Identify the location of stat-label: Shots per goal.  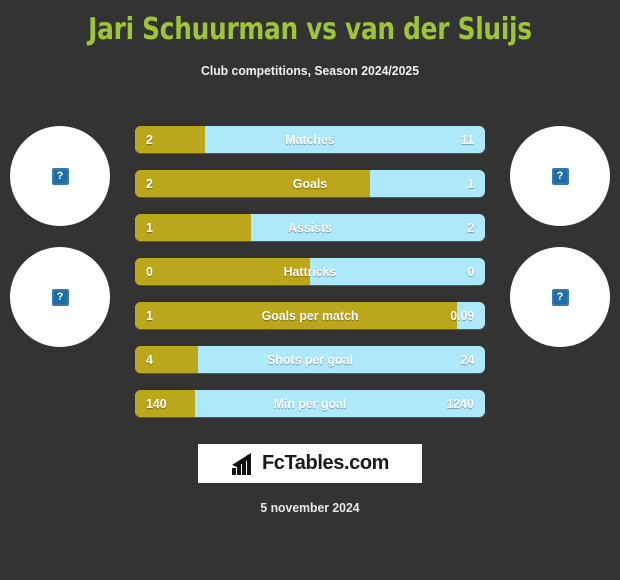
(310, 359).